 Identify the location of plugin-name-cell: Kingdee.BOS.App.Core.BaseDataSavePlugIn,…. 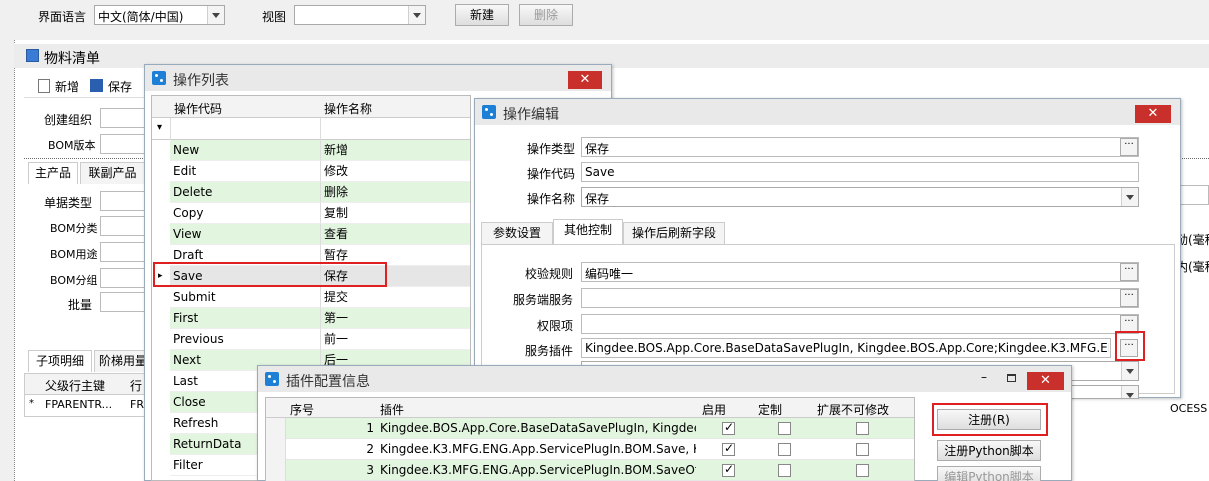
(538, 428).